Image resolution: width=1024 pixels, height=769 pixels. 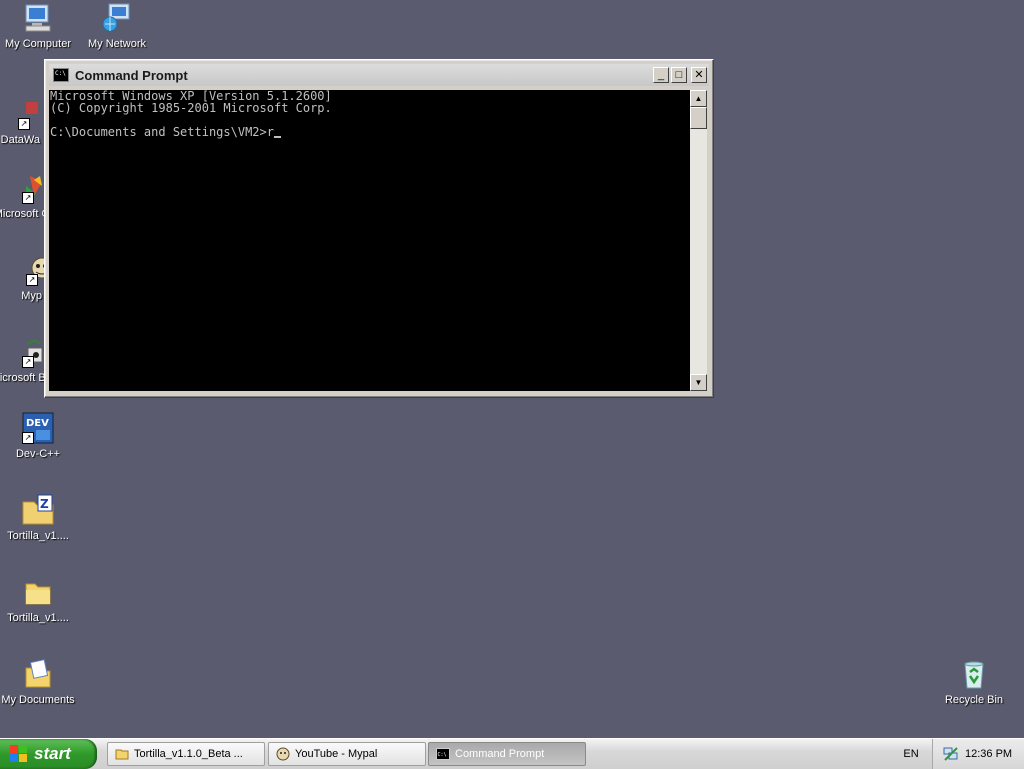 I want to click on visual-cpp-icon: ↗, so click(x=28, y=188).